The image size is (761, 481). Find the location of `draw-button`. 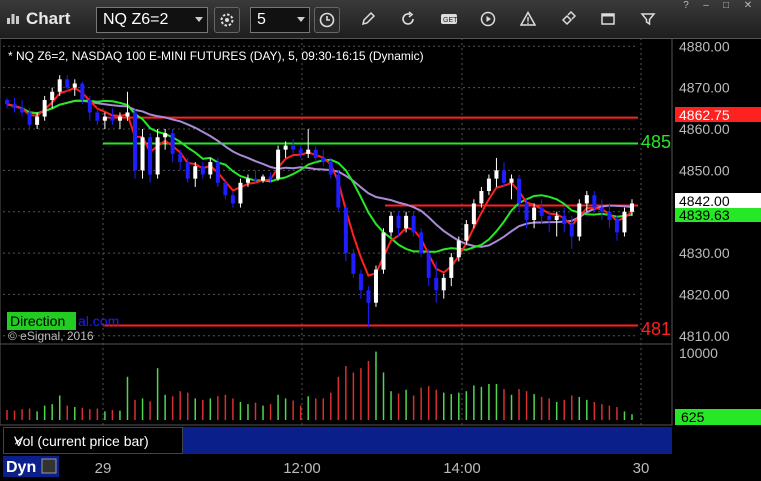

draw-button is located at coordinates (369, 20).